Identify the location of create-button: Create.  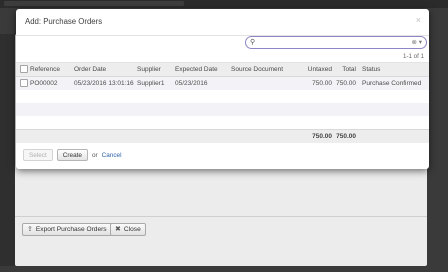
(72, 155).